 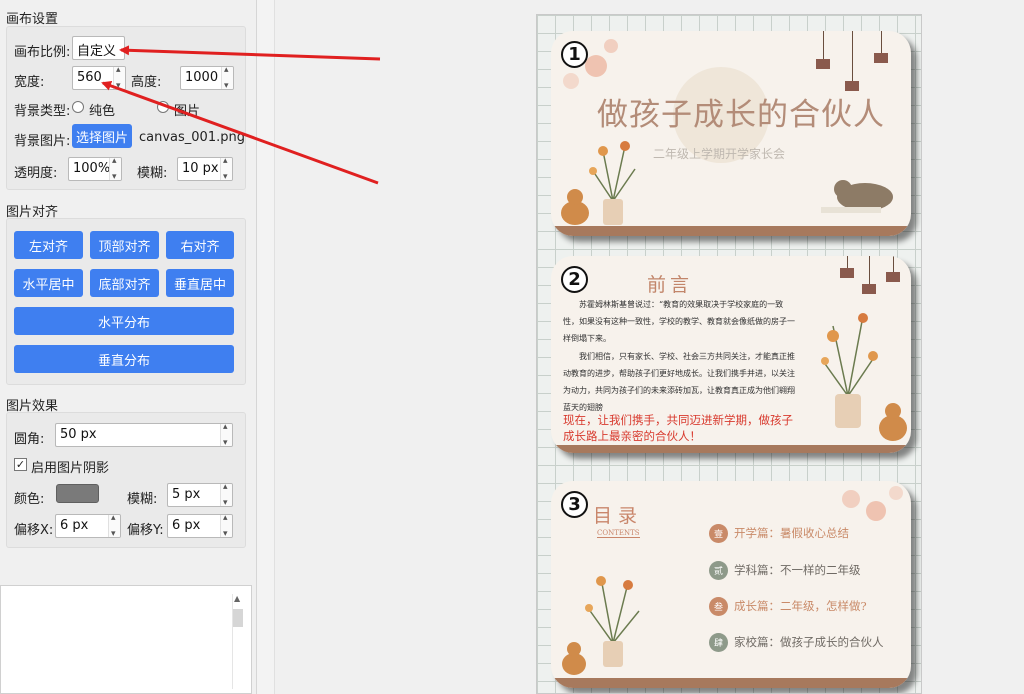 What do you see at coordinates (102, 136) in the screenshot?
I see `choose-image-button: 选择图片` at bounding box center [102, 136].